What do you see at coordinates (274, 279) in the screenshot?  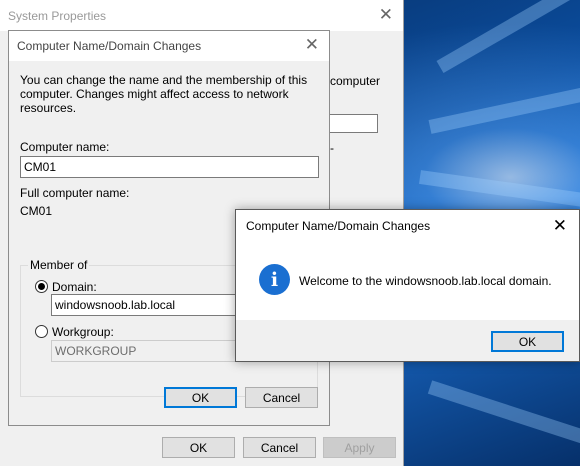 I see `info-icon: i` at bounding box center [274, 279].